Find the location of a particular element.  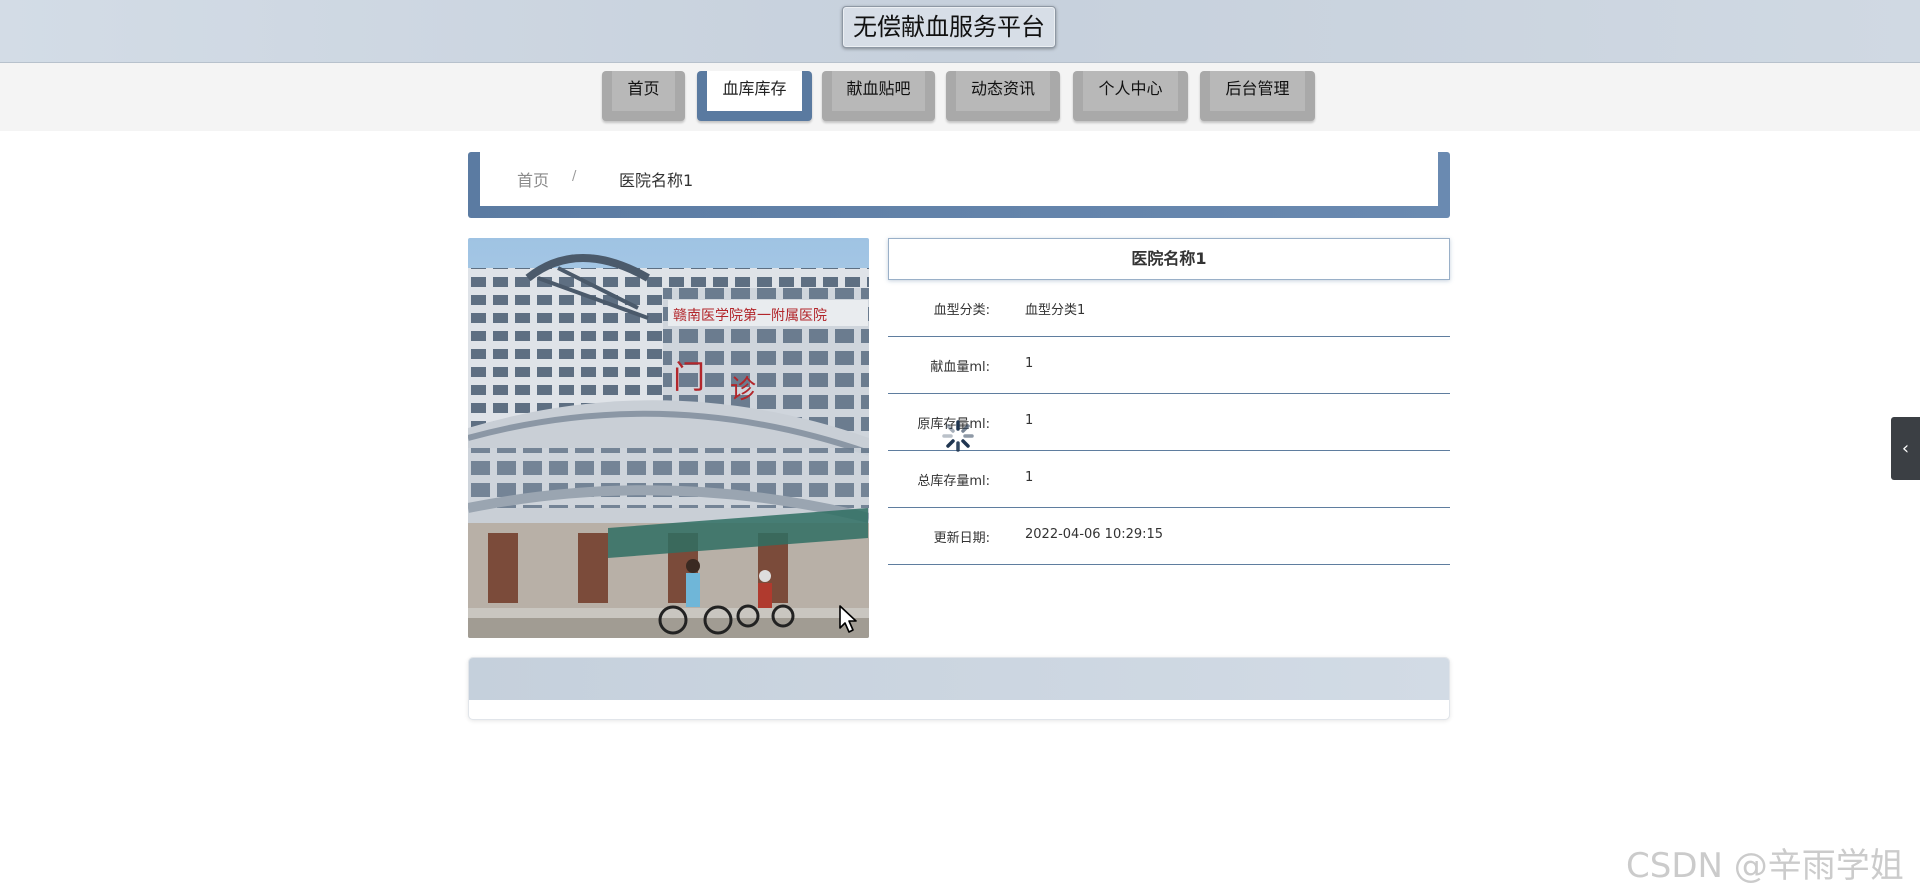

nav-item-label: 血库库存 is located at coordinates (754, 91).